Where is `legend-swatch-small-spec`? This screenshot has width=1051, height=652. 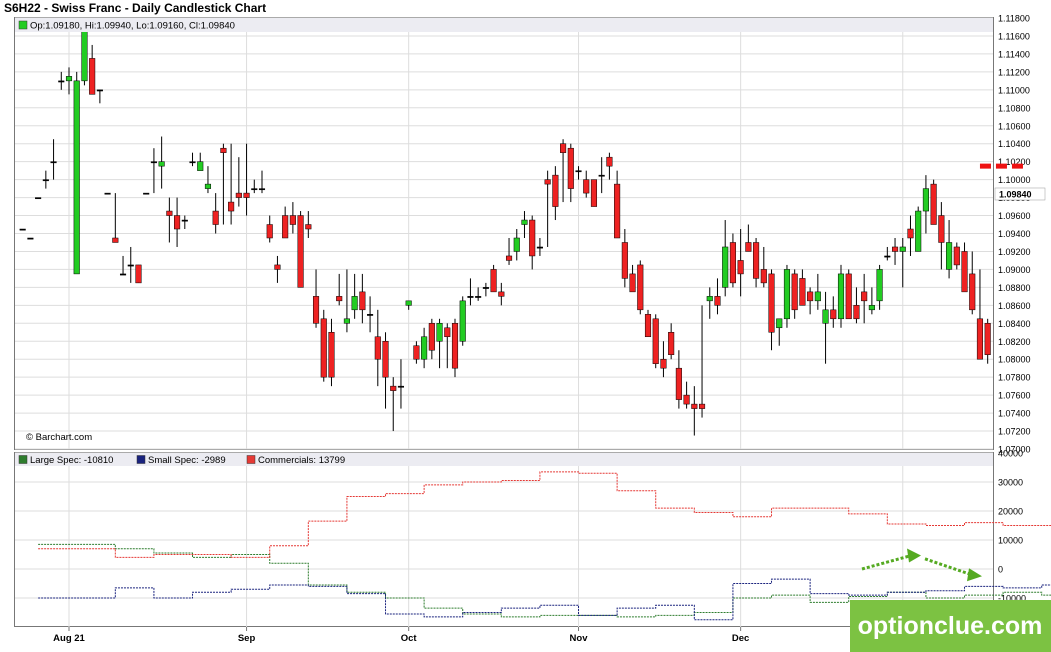 legend-swatch-small-spec is located at coordinates (141, 459).